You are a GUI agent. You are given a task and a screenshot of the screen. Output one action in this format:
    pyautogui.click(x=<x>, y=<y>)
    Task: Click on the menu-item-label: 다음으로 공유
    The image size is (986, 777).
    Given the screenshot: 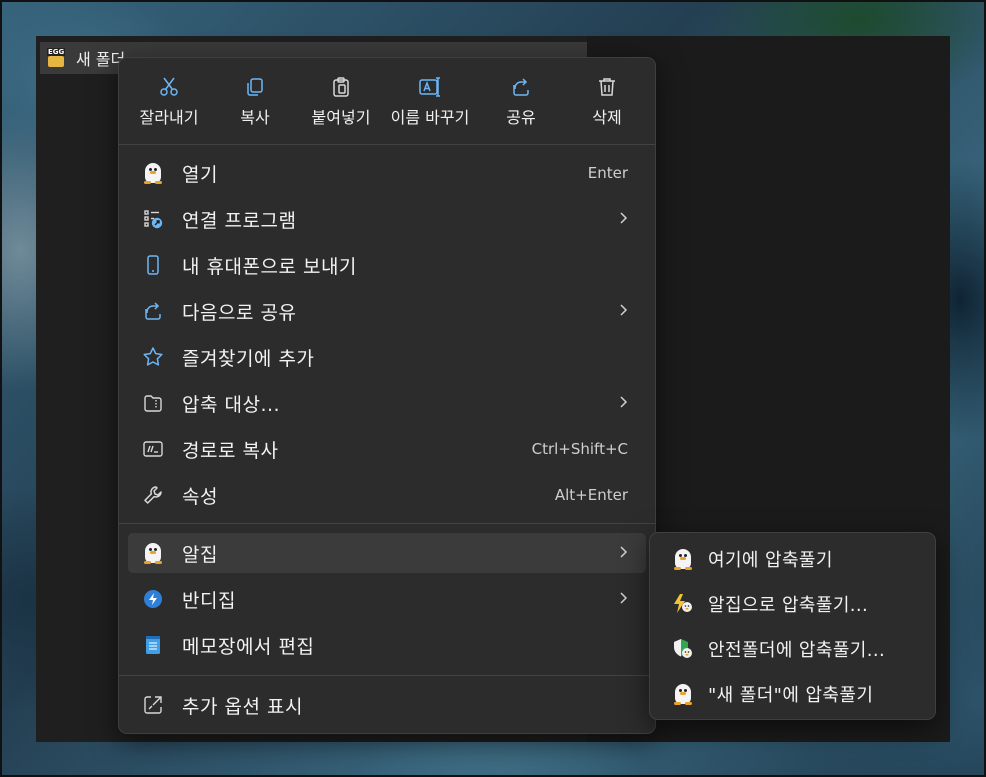 What is the action you would take?
    pyautogui.click(x=239, y=312)
    